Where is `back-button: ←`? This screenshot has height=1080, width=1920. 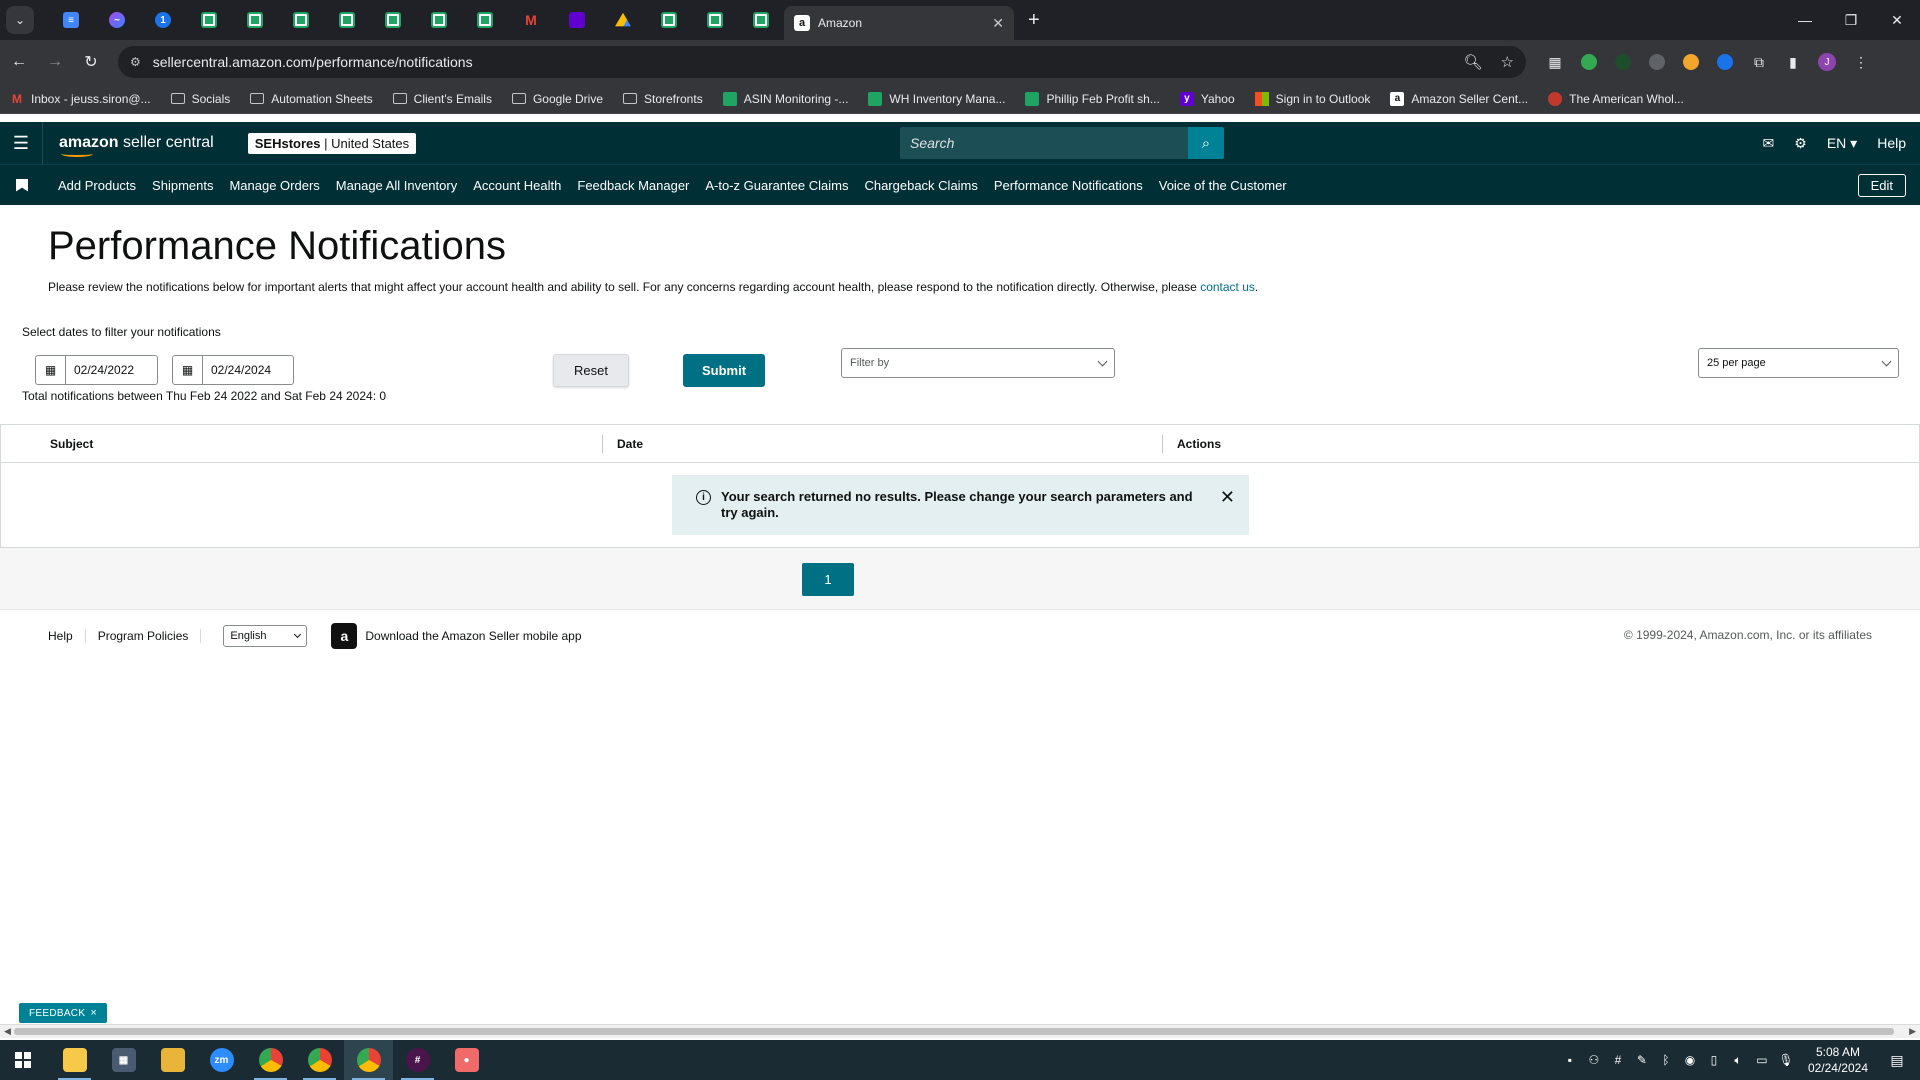
back-button: ← is located at coordinates (19, 62).